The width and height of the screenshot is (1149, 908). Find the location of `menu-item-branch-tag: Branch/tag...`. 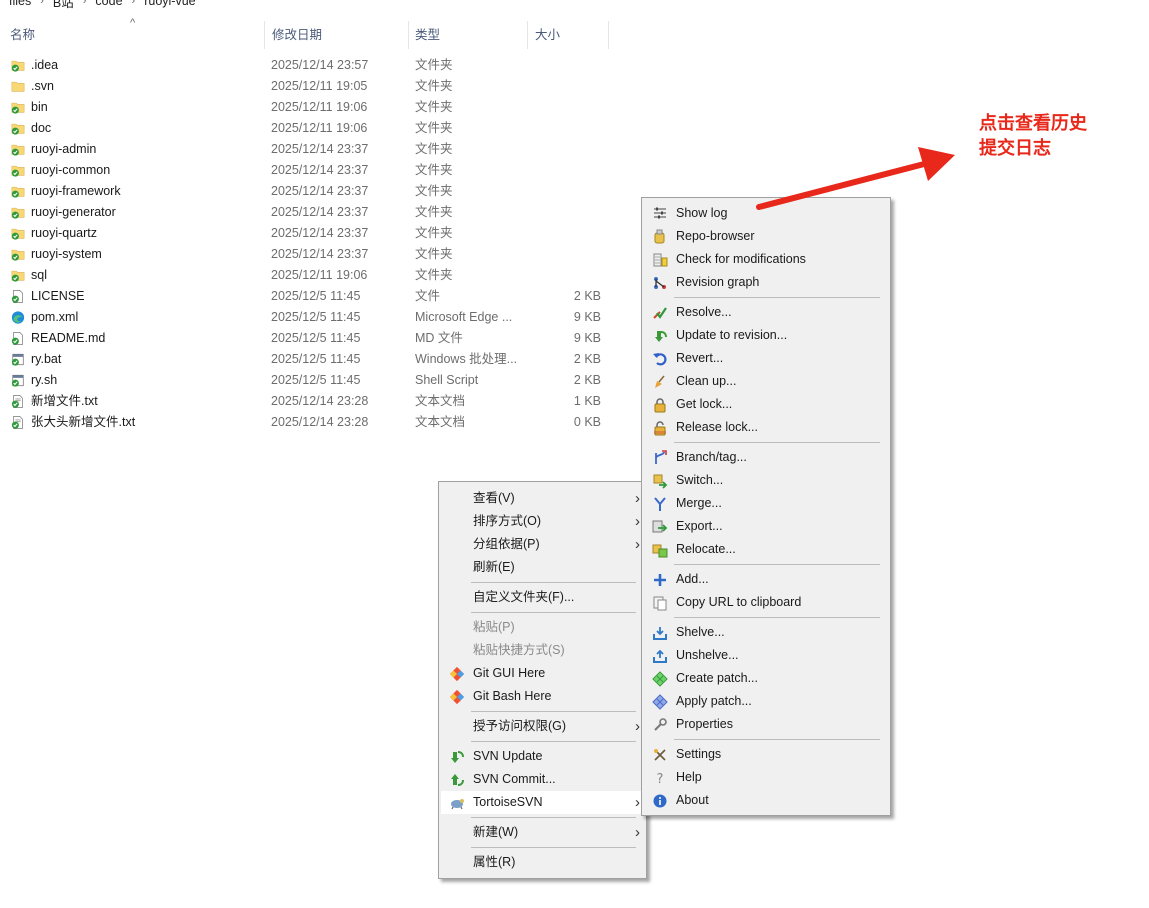

menu-item-branch-tag: Branch/tag... is located at coordinates (766, 457).